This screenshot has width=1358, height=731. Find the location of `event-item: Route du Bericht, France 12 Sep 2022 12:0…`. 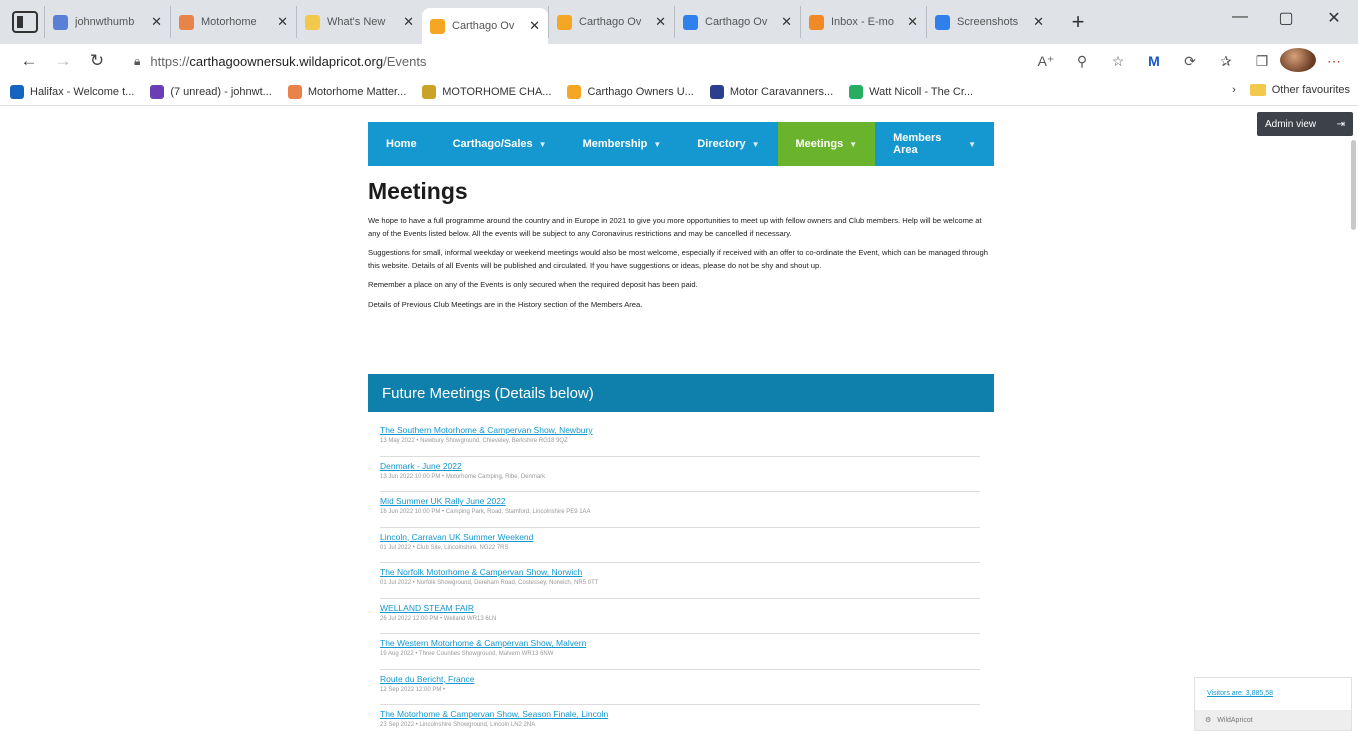

event-item: Route du Bericht, France 12 Sep 2022 12:0… is located at coordinates (680, 688).